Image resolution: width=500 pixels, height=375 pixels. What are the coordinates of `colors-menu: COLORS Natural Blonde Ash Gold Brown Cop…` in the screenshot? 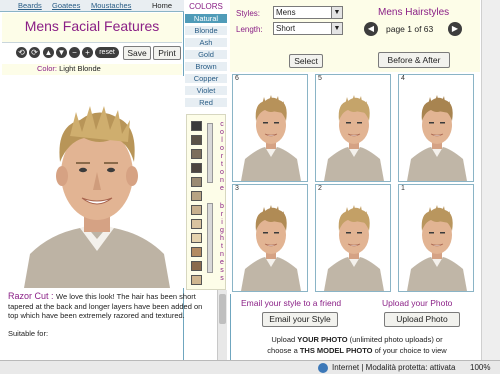 It's located at (206, 56).